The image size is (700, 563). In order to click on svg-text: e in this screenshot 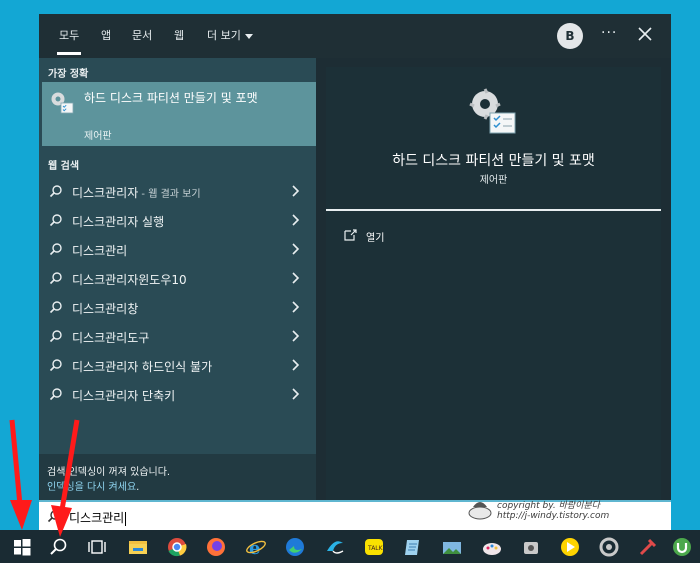, I will do `click(254, 548)`.